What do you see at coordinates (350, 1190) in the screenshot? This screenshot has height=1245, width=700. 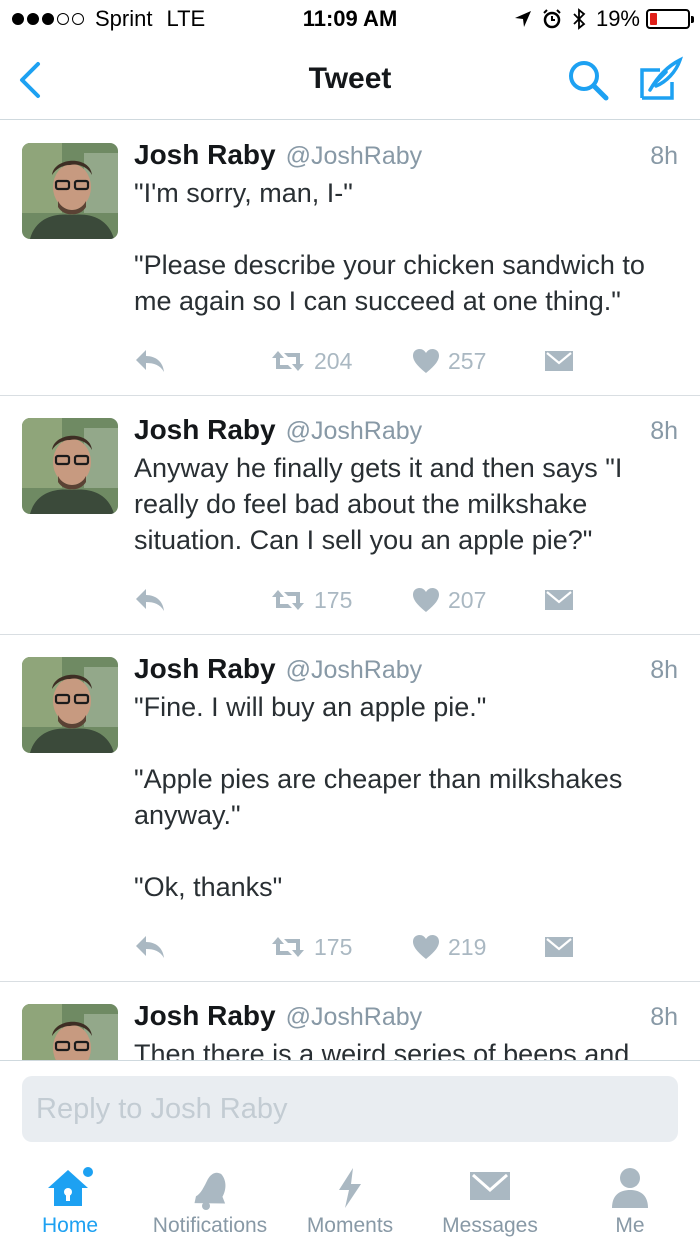 I see `lightning-icon` at bounding box center [350, 1190].